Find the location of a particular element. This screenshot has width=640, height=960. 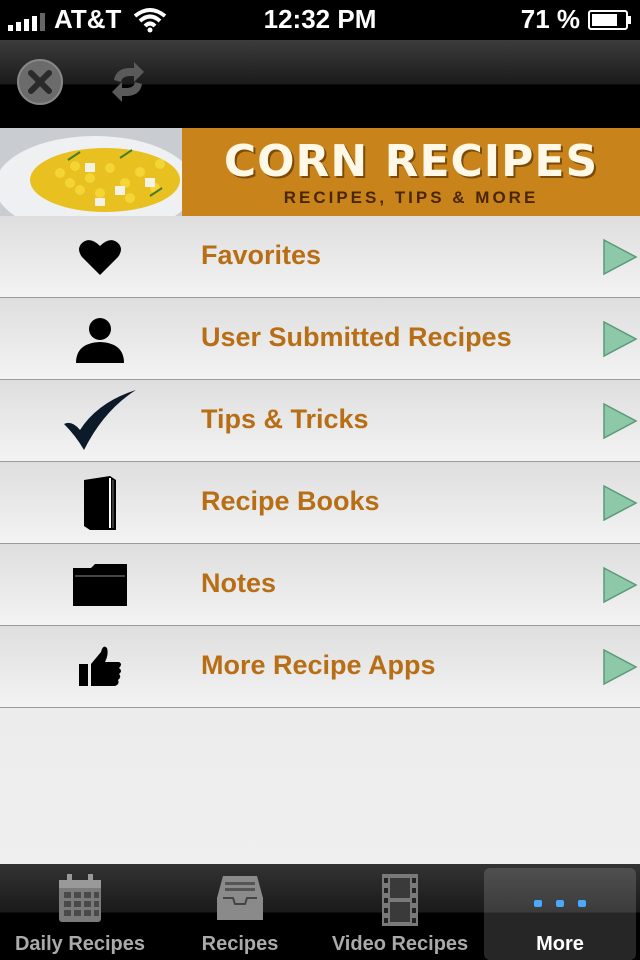

menu-item-user-submitted-recipes: User Submitted Recipes is located at coordinates (320, 339).